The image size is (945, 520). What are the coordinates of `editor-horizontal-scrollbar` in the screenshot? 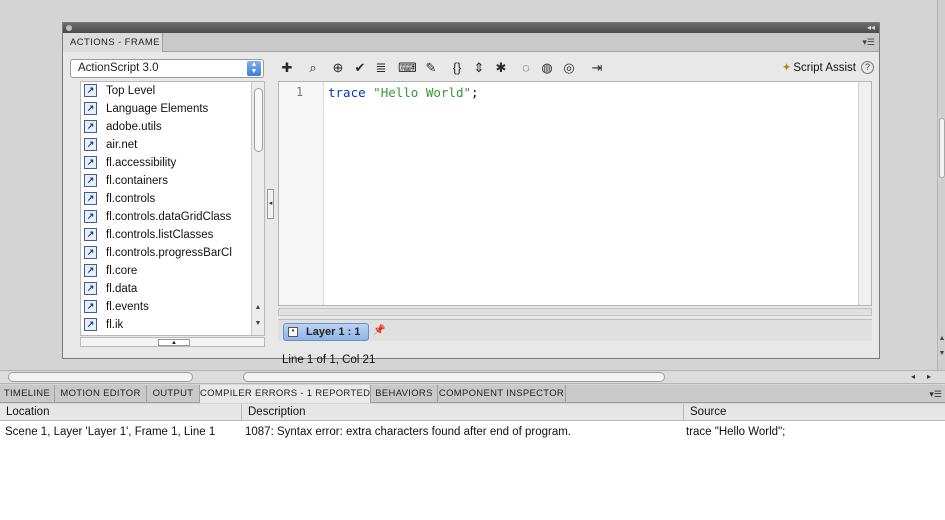 It's located at (575, 312).